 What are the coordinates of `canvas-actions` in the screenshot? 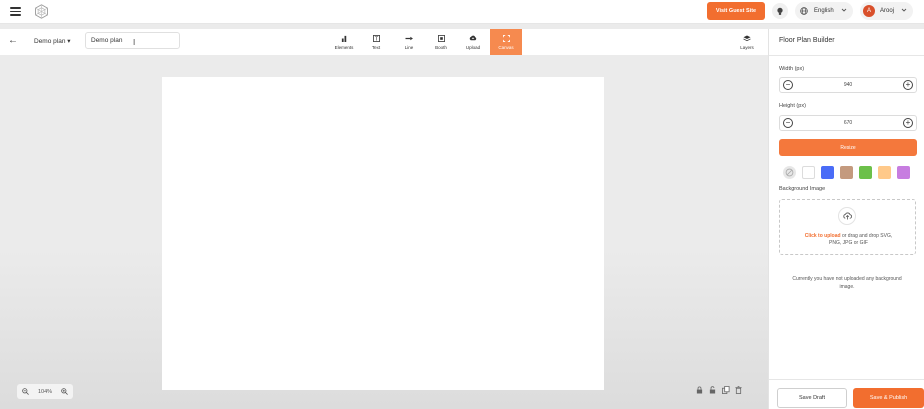 It's located at (719, 389).